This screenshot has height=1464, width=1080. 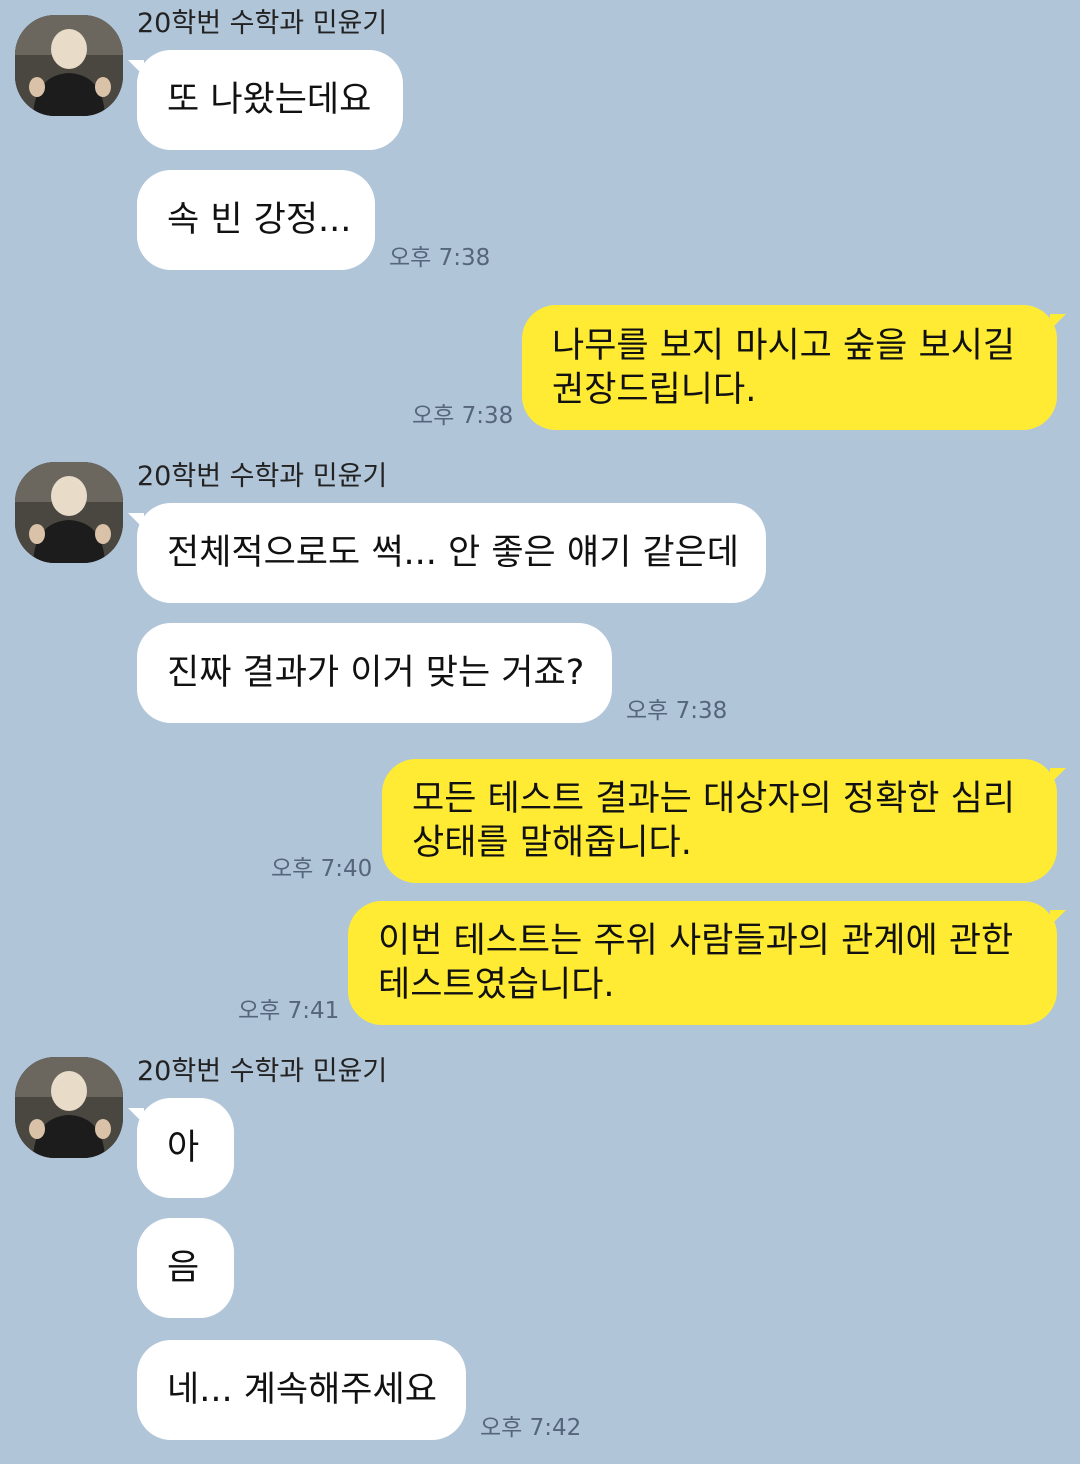 I want to click on message-text-line: 모든 테스트 결과는 대상자의 정확한 심리, so click(x=714, y=799).